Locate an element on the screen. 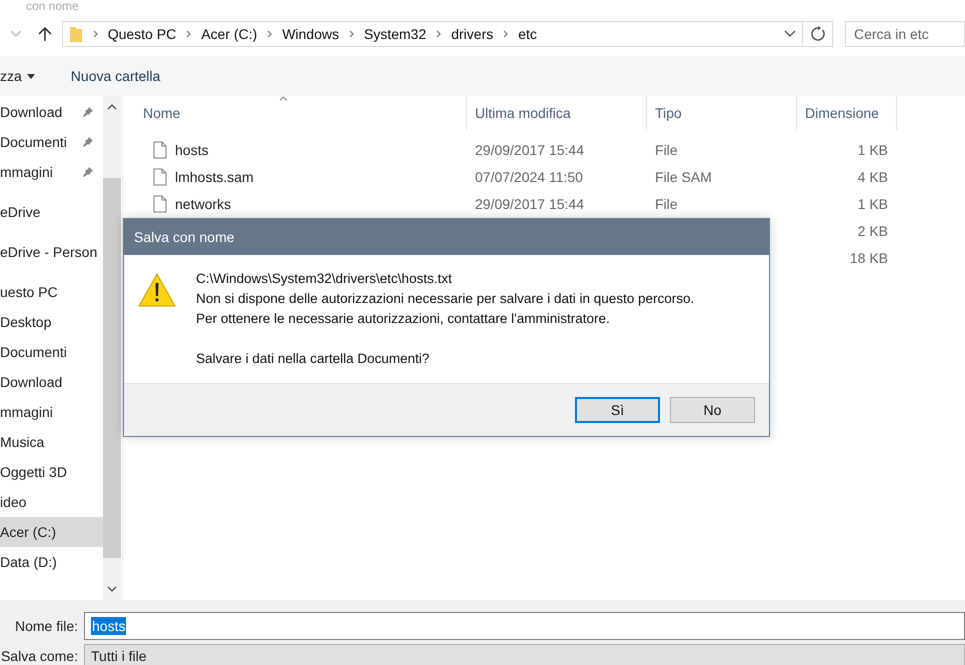 The image size is (965, 665). scrollbar-thumb is located at coordinates (112, 368).